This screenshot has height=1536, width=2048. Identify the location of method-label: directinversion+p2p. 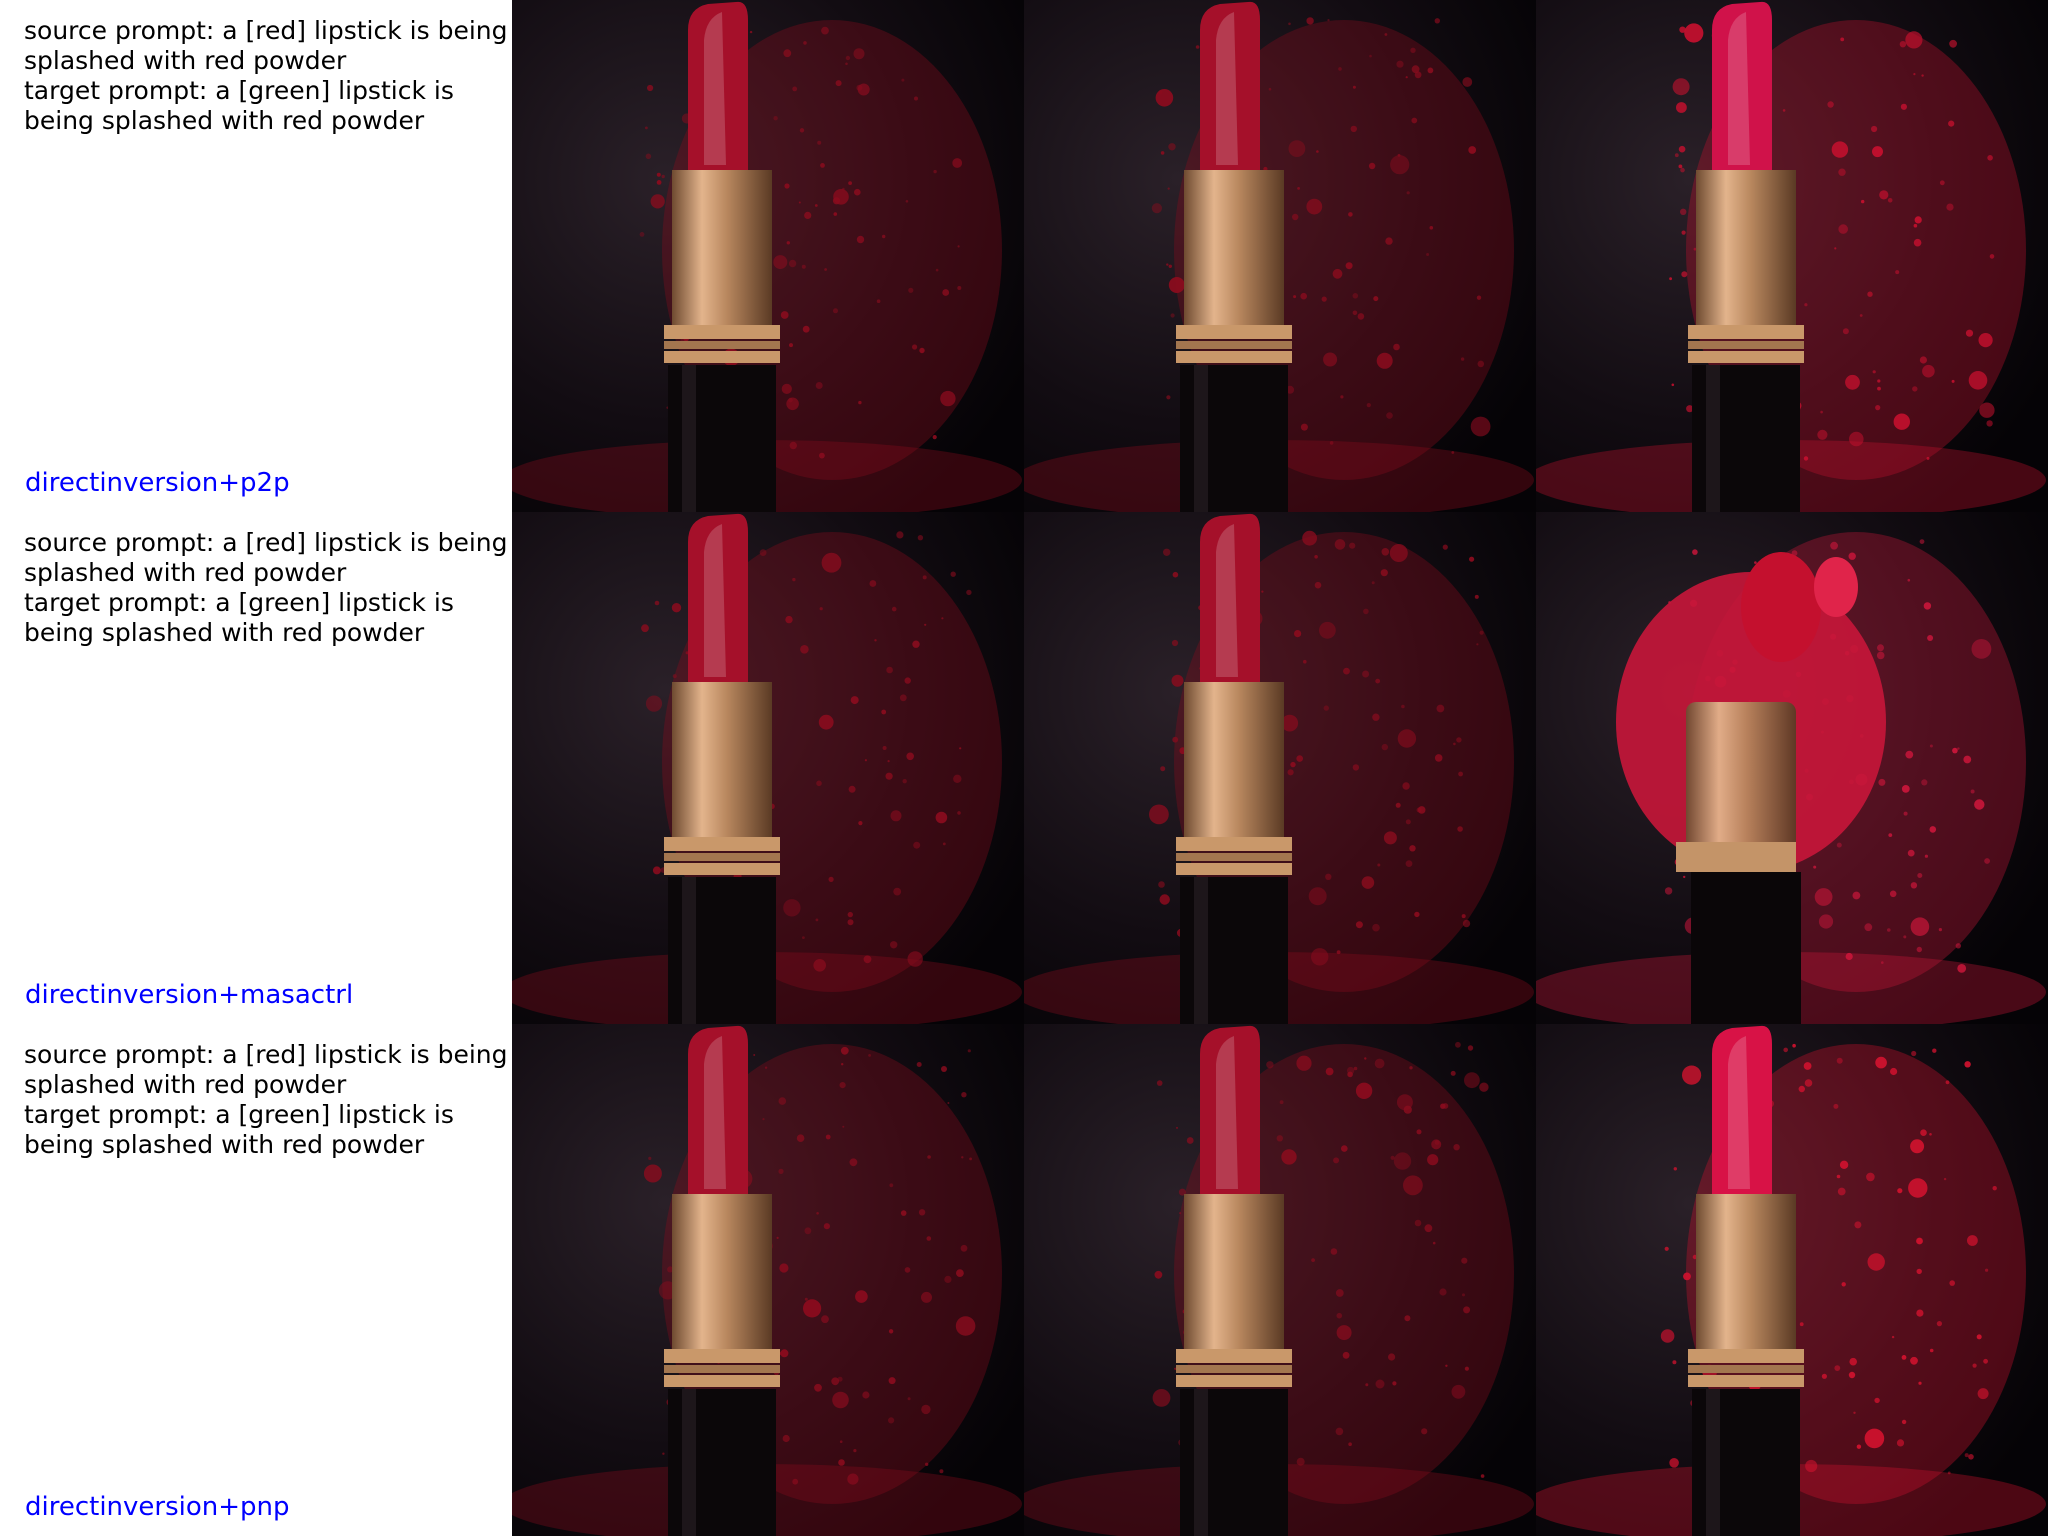
(157, 483).